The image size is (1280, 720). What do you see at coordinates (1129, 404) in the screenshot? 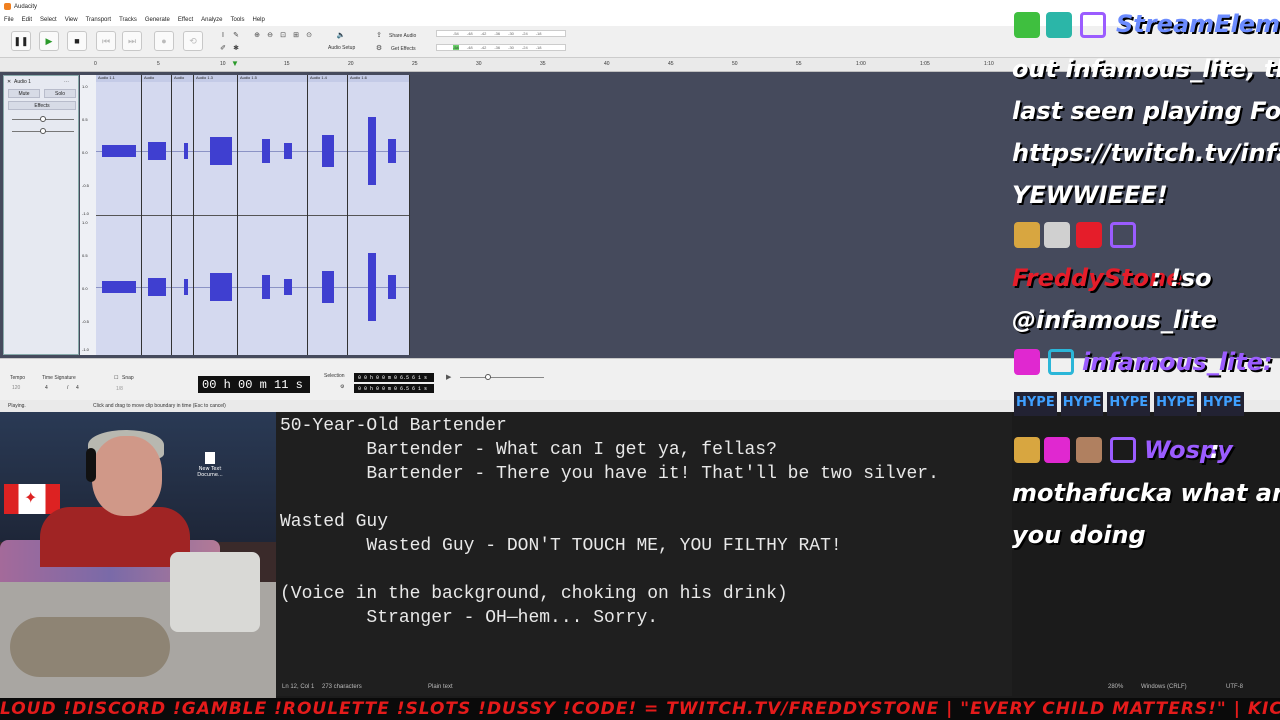
I see `hype-emote-row: HYPE HYPE HYPE HYPE HYPE` at bounding box center [1129, 404].